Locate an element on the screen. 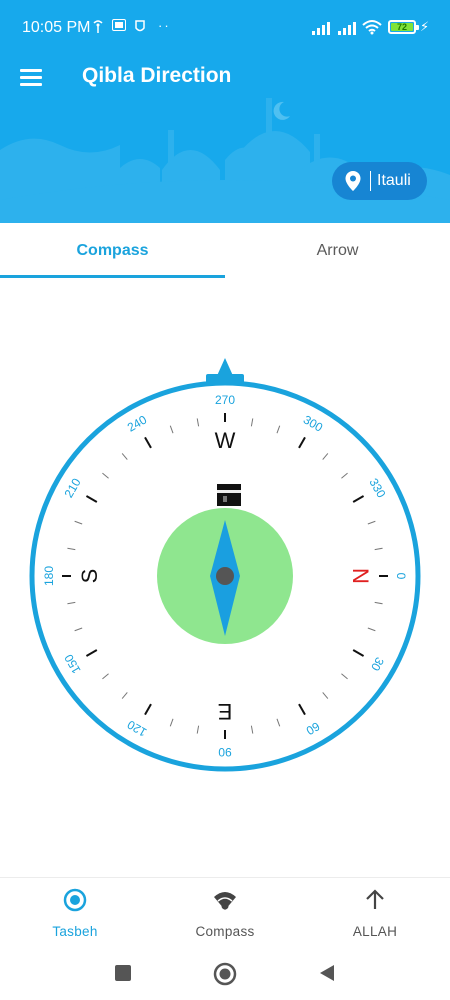 This screenshot has width=450, height=1000. sim-card-icon is located at coordinates (119, 26).